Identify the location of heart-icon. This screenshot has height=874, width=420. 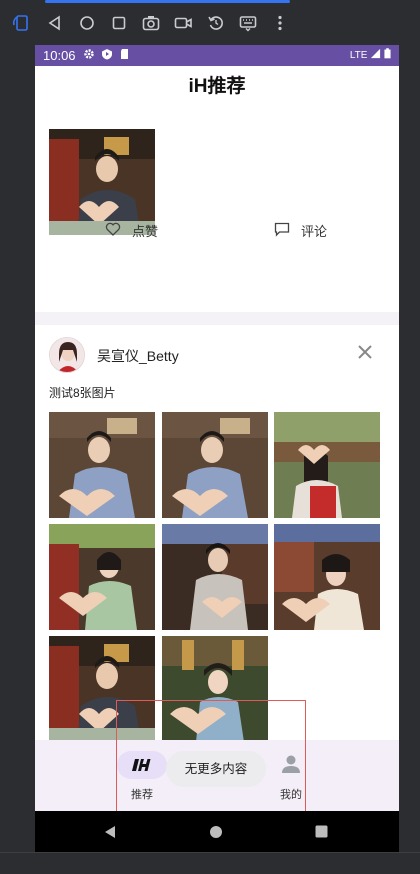
(113, 229).